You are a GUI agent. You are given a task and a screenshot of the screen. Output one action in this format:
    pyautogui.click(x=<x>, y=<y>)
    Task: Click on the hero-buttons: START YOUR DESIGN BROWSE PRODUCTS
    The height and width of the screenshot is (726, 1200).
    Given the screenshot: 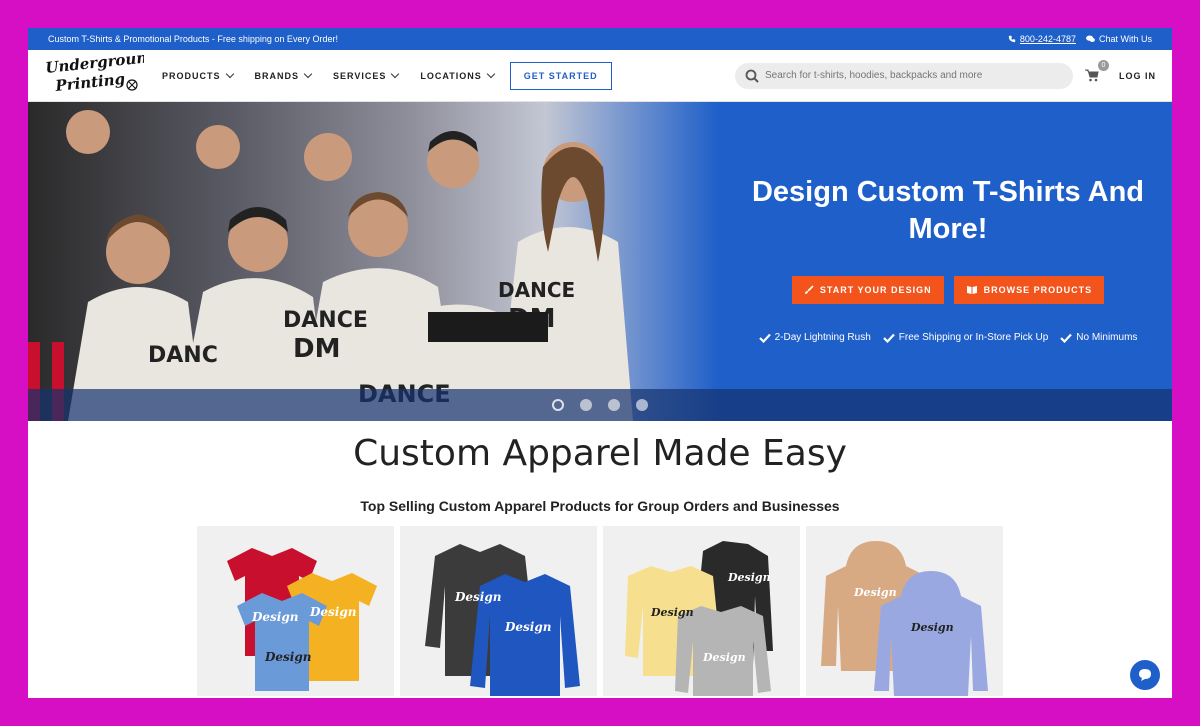 What is the action you would take?
    pyautogui.click(x=948, y=290)
    